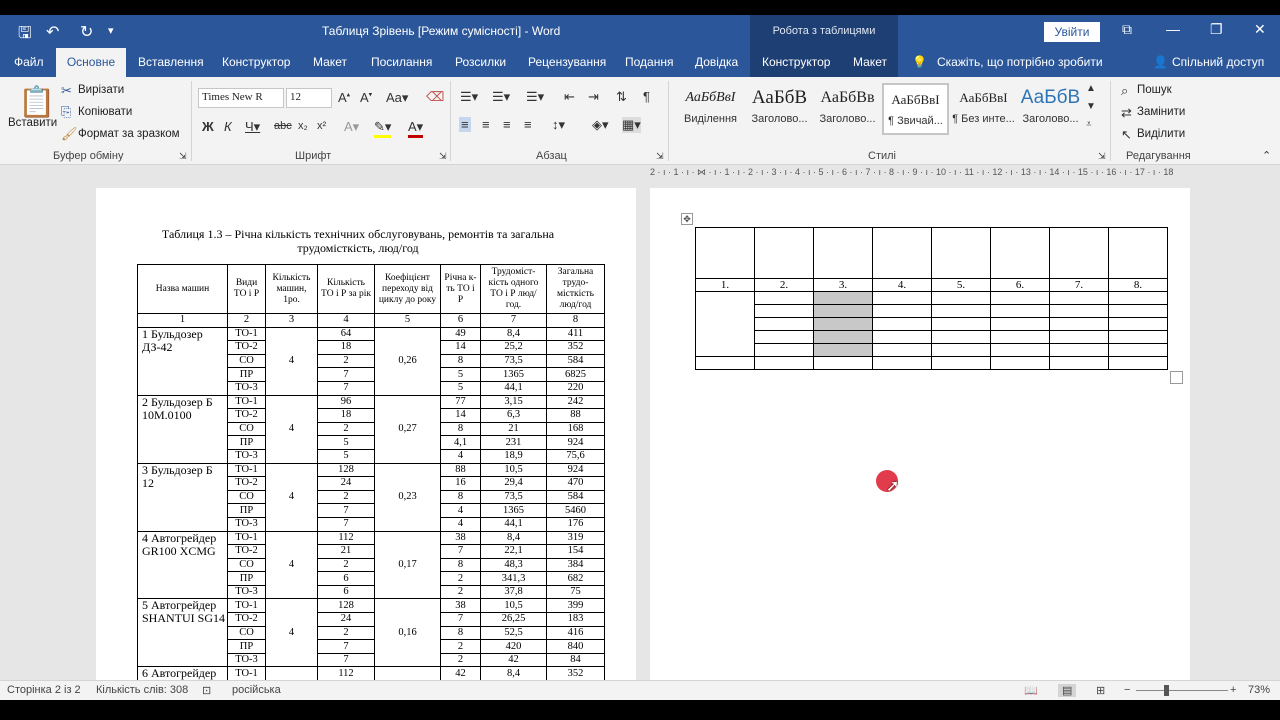 Image resolution: width=1280 pixels, height=720 pixels. Describe the element at coordinates (649, 62) in the screenshot. I see `tab-view: Подання` at that location.